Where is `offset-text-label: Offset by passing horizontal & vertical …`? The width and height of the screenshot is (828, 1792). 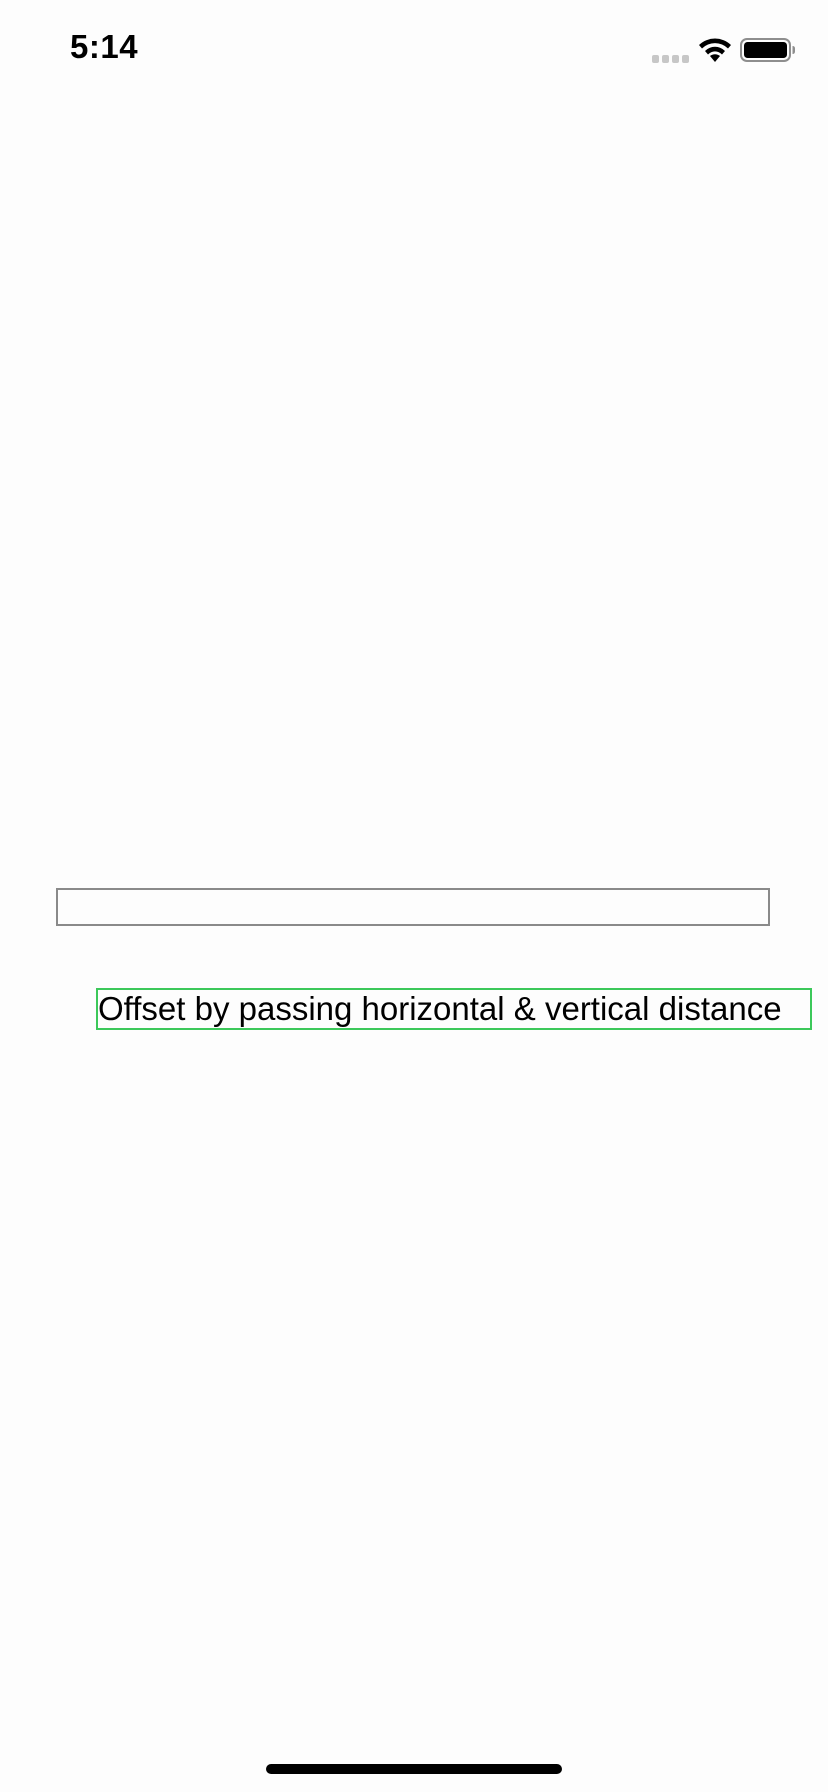 offset-text-label: Offset by passing horizontal & vertical … is located at coordinates (454, 1009).